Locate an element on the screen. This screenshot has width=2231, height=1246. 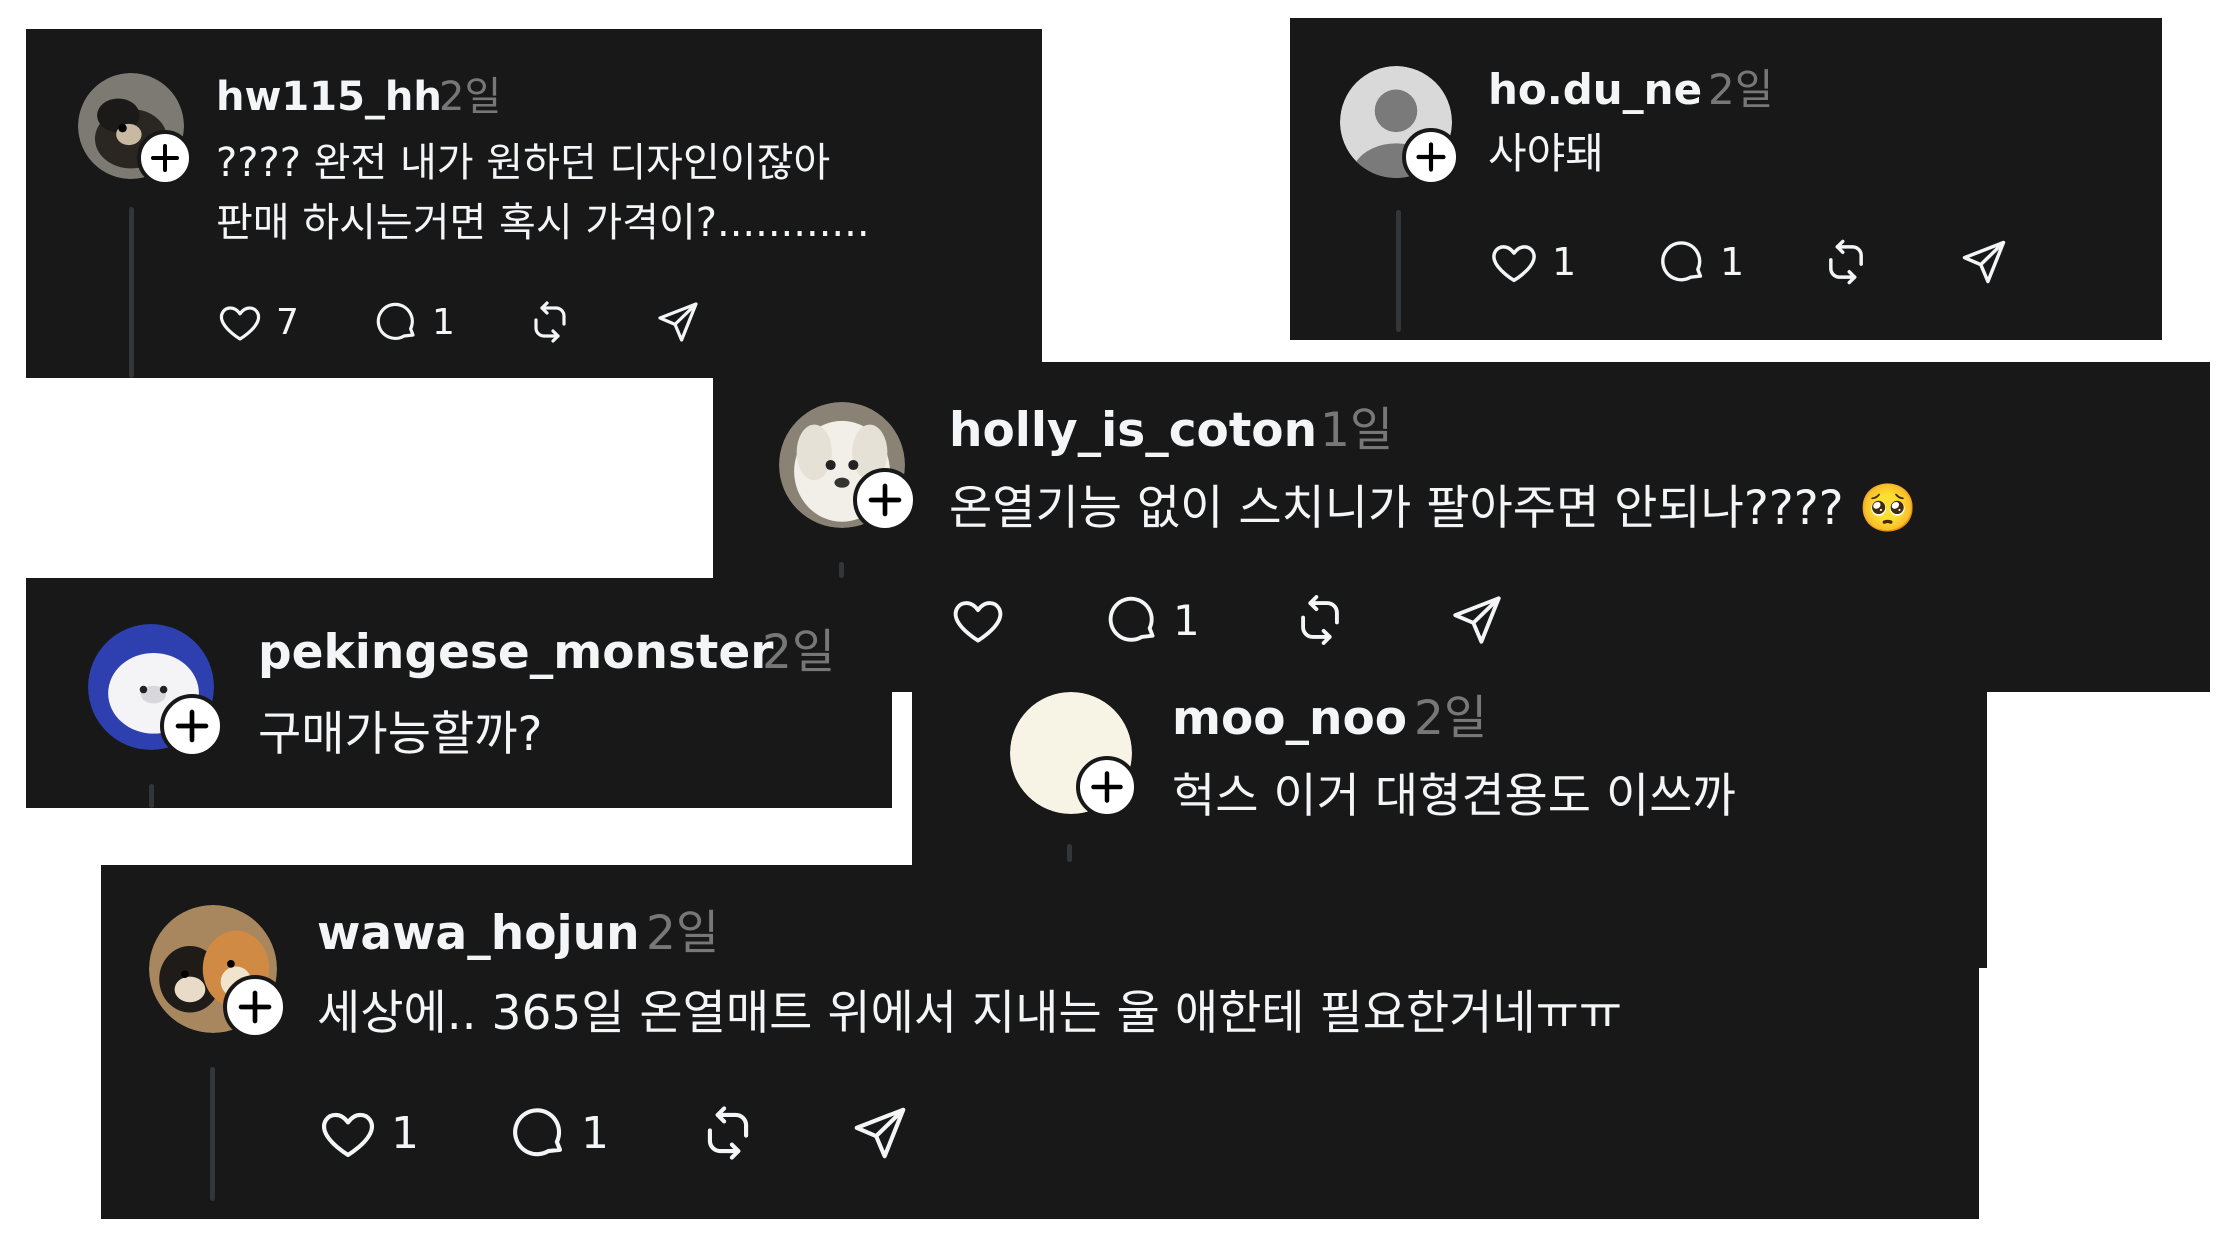
like-button: 7 is located at coordinates (257, 322).